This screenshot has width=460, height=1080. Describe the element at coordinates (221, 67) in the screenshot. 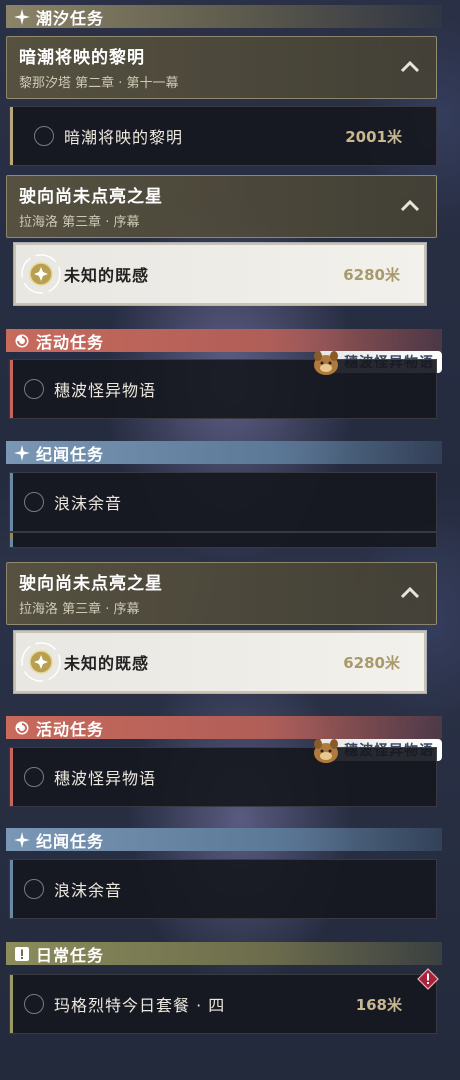

I see `chapter-card-dawn: 暗潮将映的黎明 黎那汐塔 第二章 · 第十一幕` at that location.